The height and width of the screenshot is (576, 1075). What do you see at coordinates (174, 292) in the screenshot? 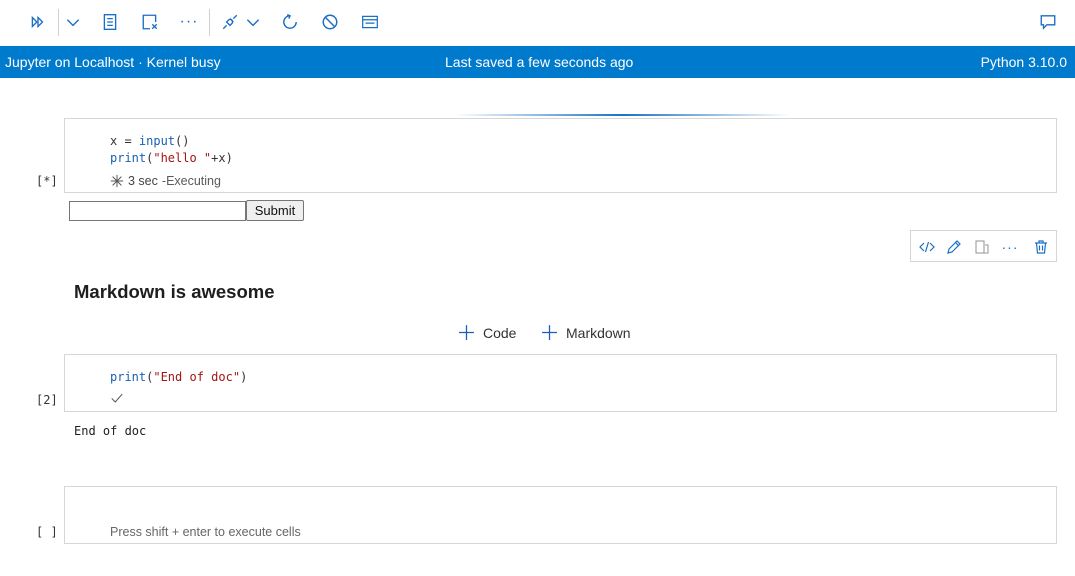
I see `markdown-heading: Markdown is awesome` at bounding box center [174, 292].